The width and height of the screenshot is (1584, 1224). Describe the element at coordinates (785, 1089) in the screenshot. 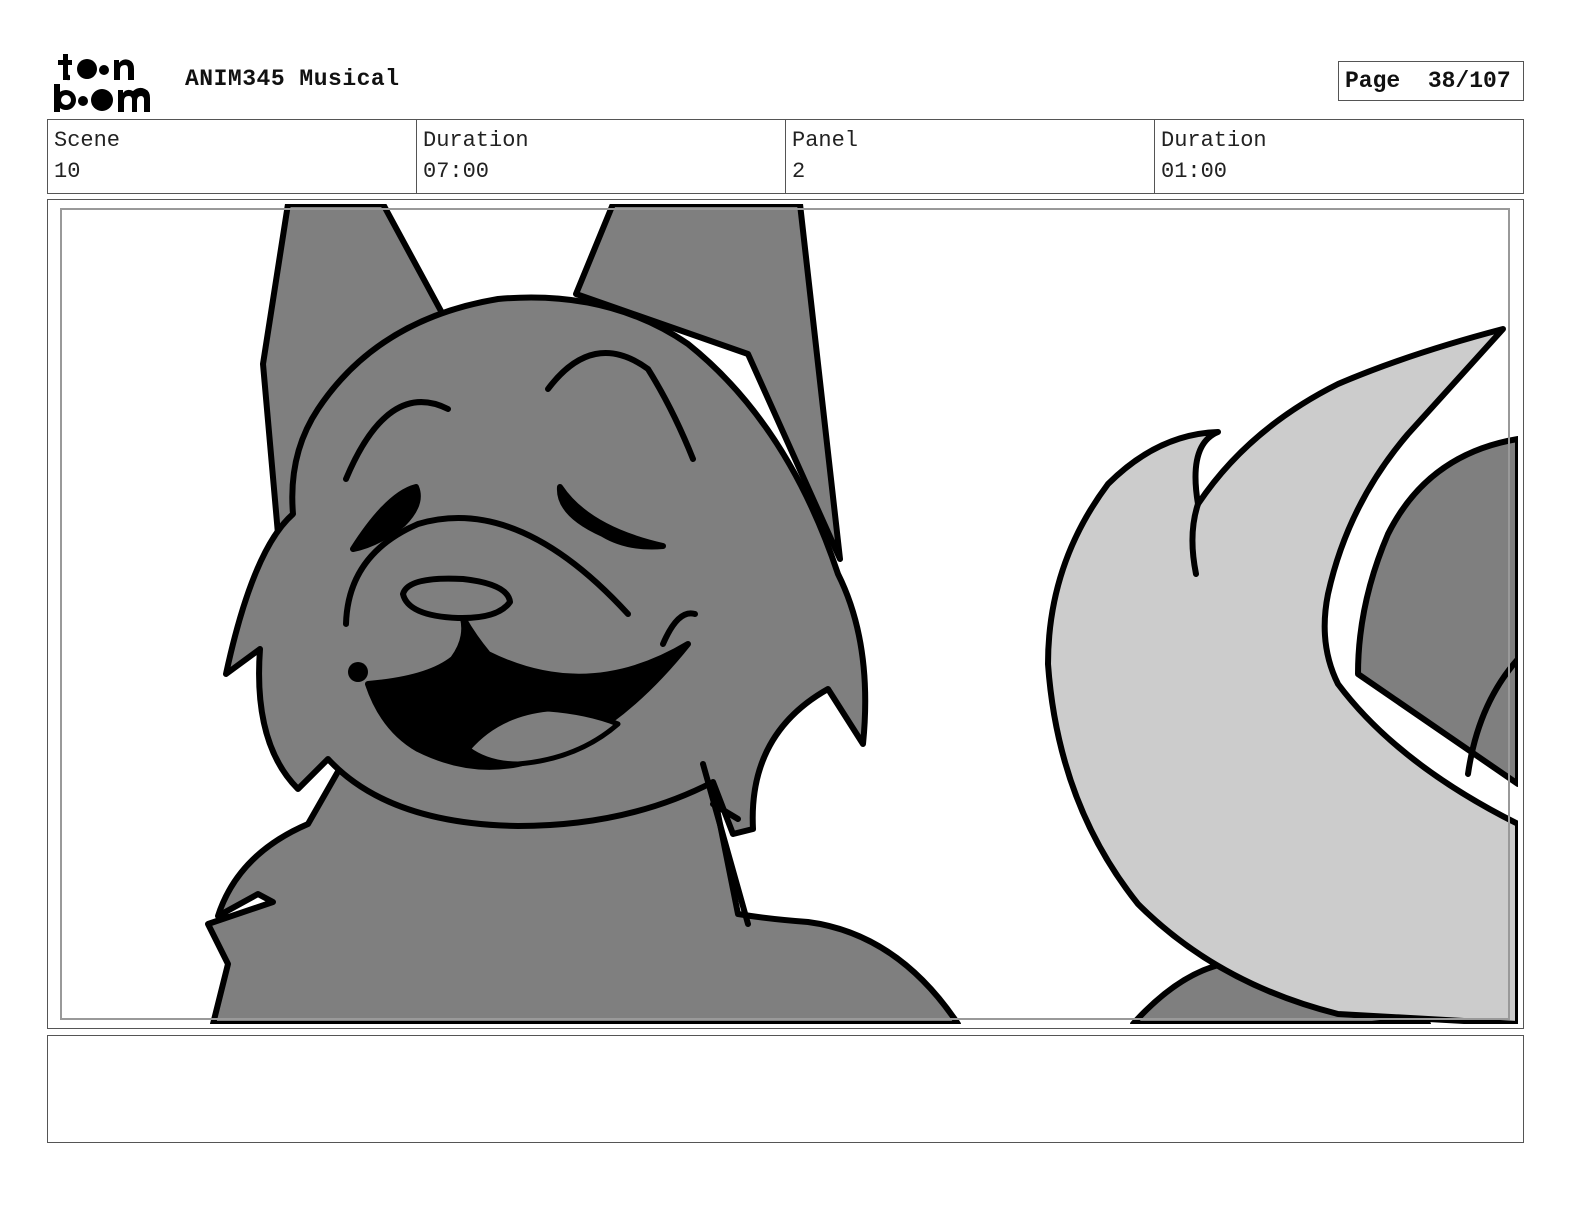

I see `panel-notes` at that location.